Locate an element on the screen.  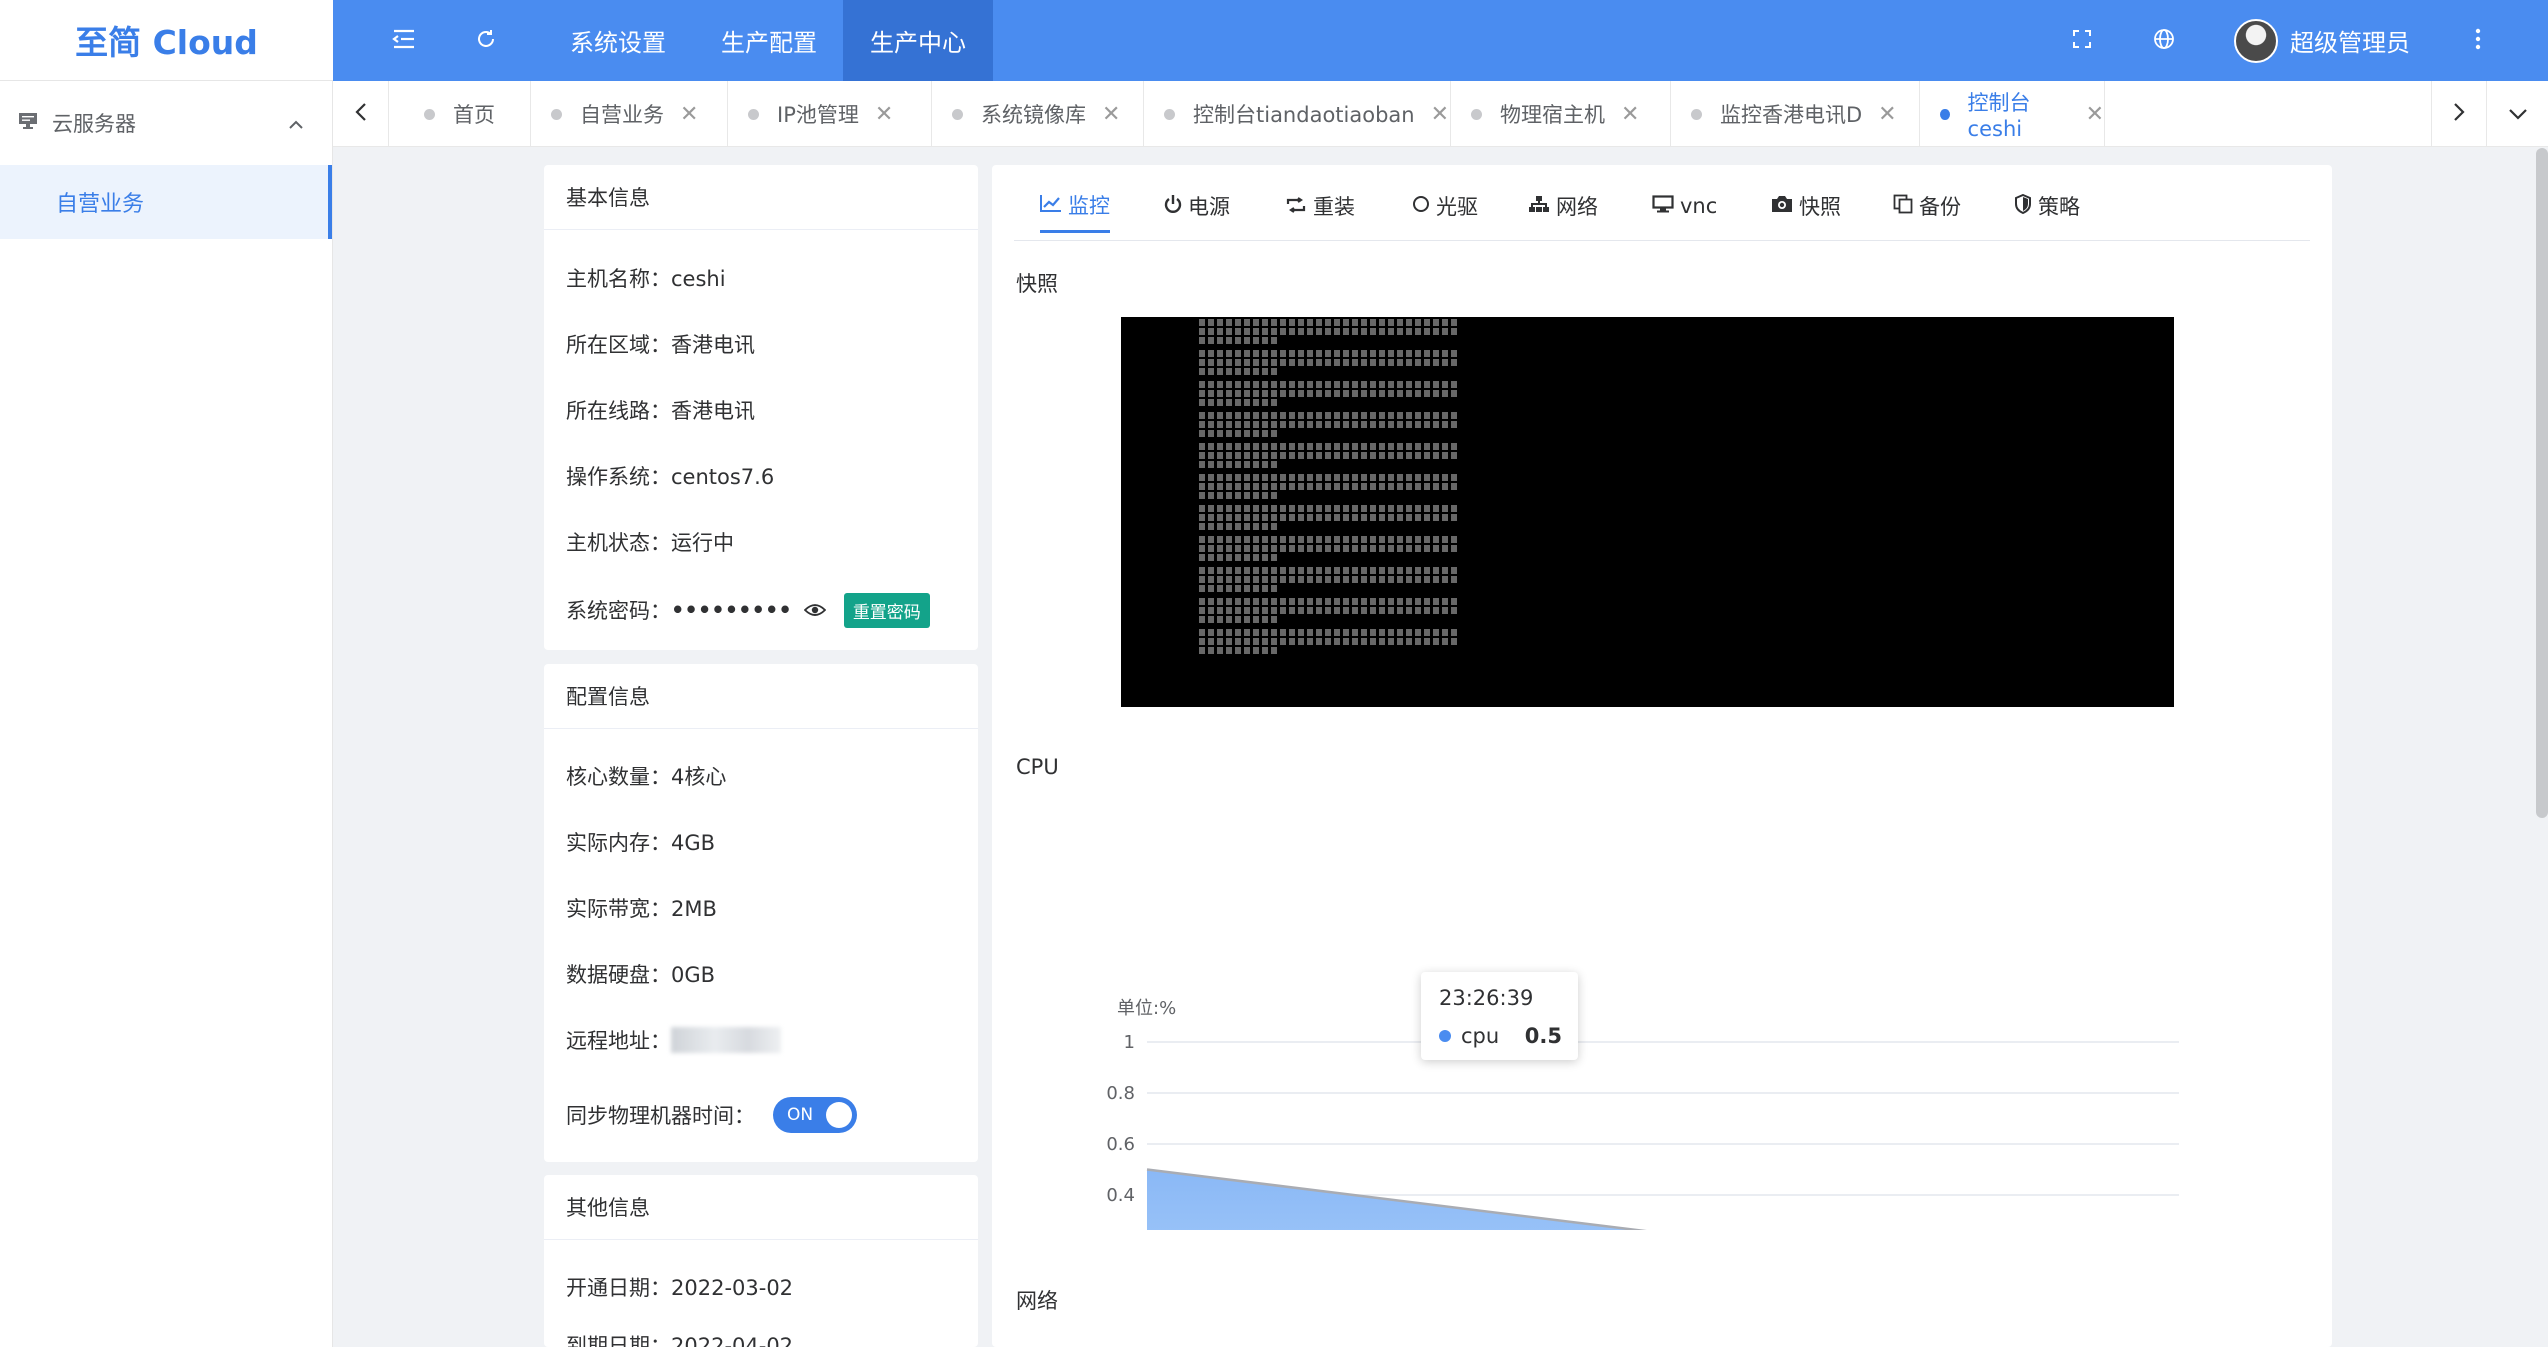
eye-icon is located at coordinates (814, 610).